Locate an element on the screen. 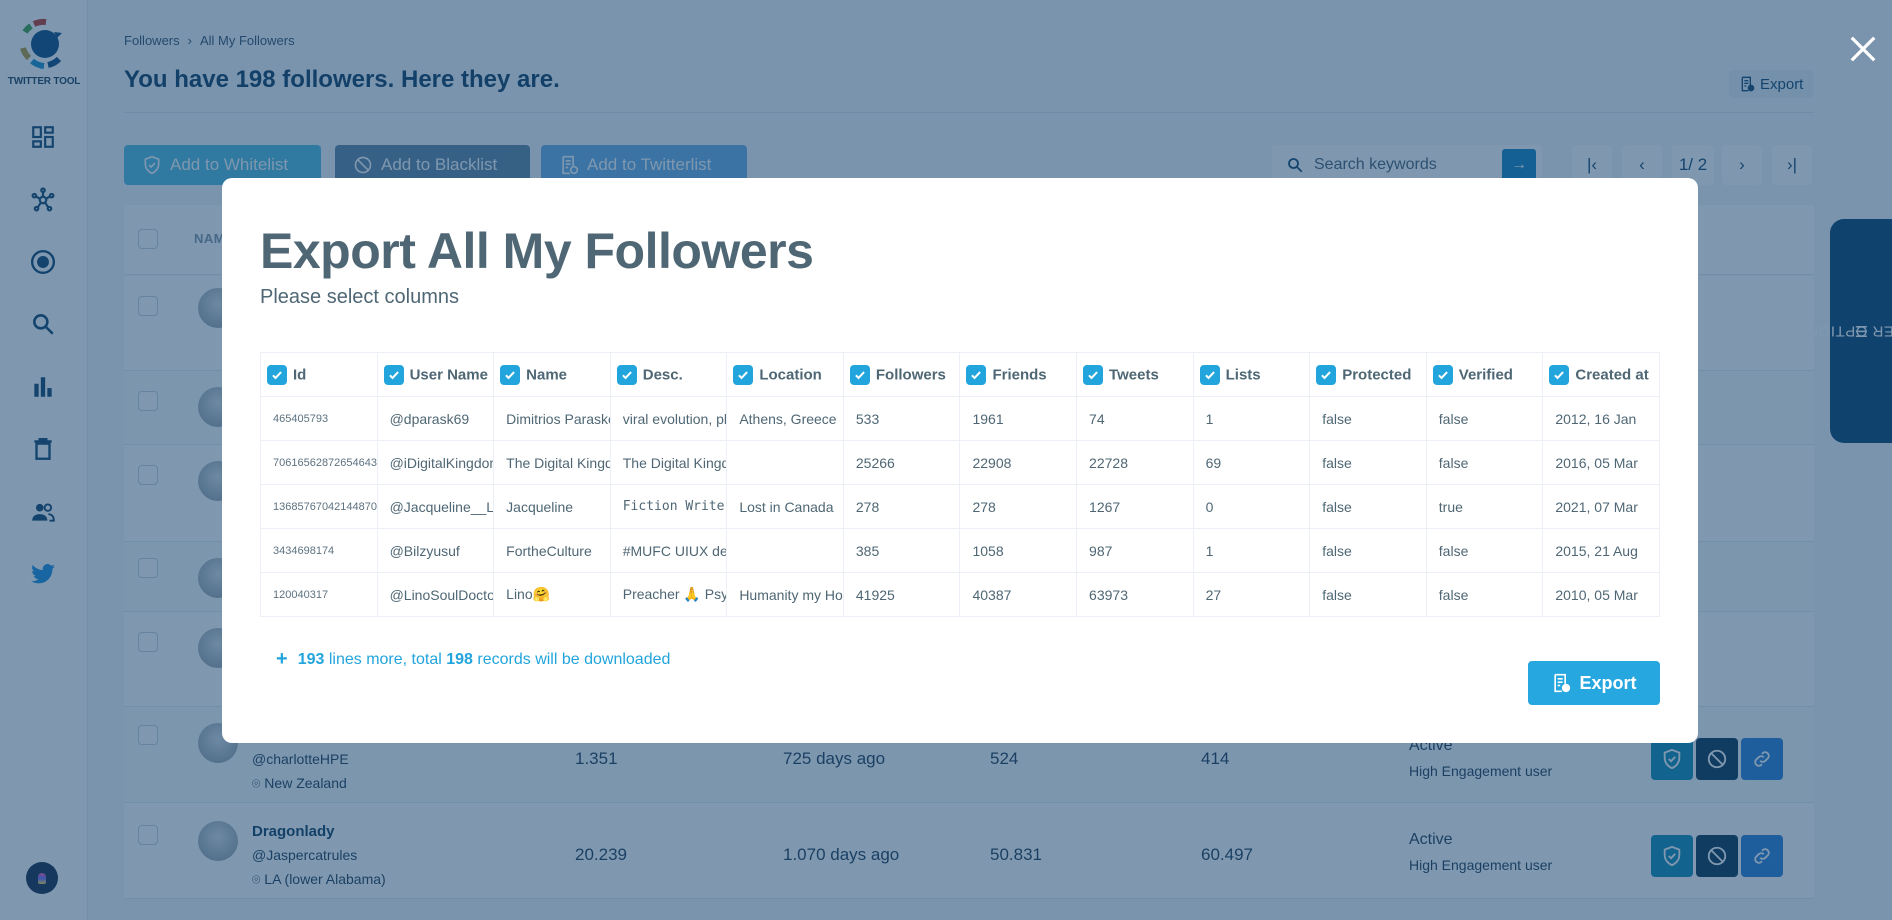  preview-cell: 2021, 07 Mar is located at coordinates (1601, 506).